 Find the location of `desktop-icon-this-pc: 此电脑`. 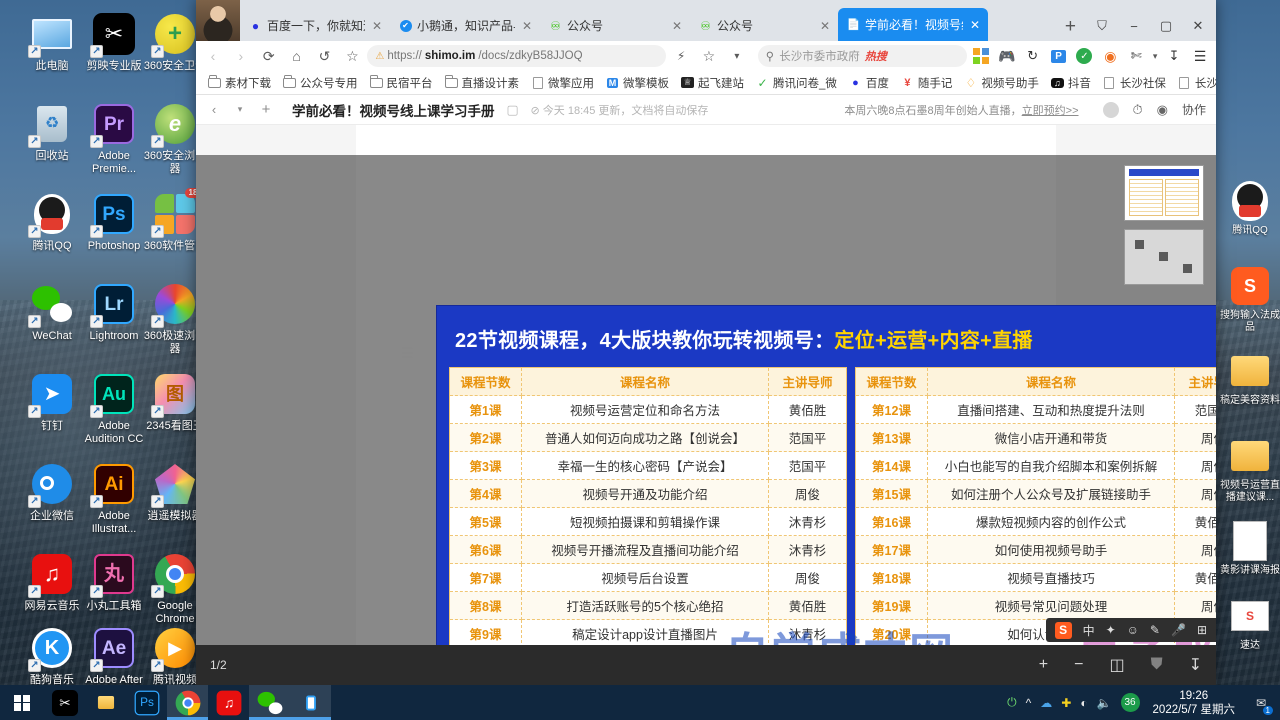

desktop-icon-this-pc: 此电脑 is located at coordinates (52, 42).